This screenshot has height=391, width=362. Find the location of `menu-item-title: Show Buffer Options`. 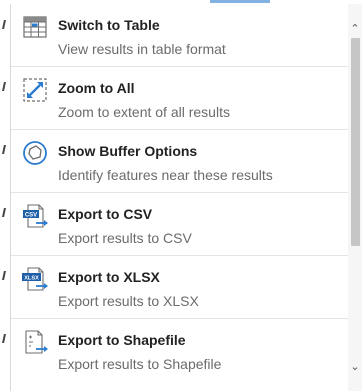

menu-item-title: Show Buffer Options is located at coordinates (128, 151).